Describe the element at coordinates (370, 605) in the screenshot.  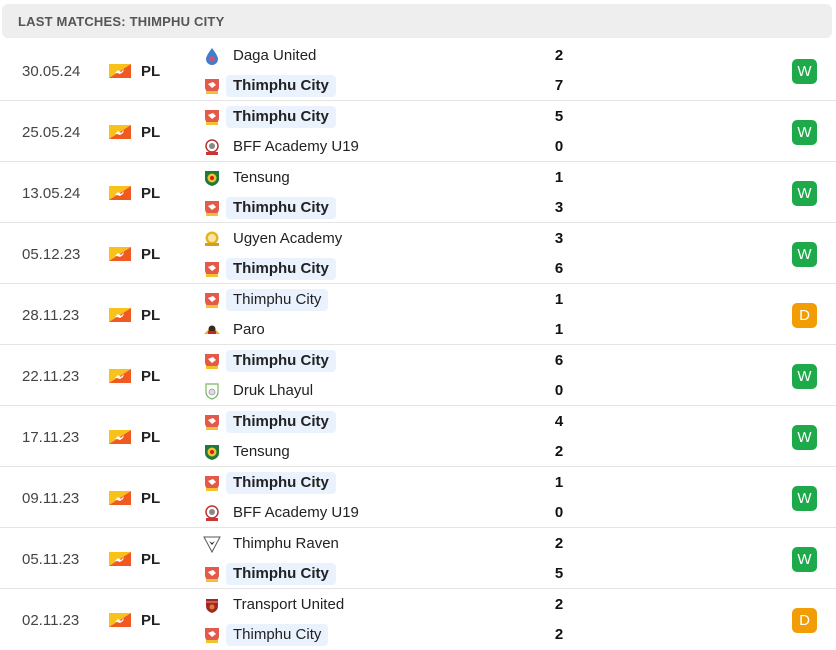
I see `home-team: Transport United` at that location.